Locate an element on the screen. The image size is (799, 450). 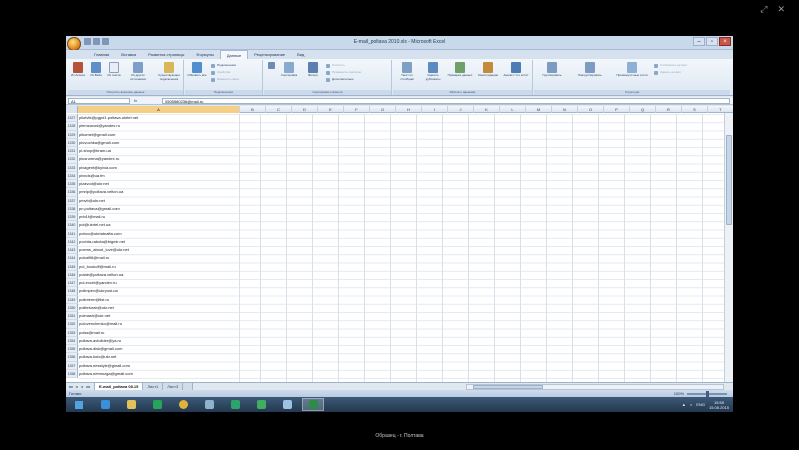
cell-email: politeturab@ukr.net is located at coordinates (96, 308).